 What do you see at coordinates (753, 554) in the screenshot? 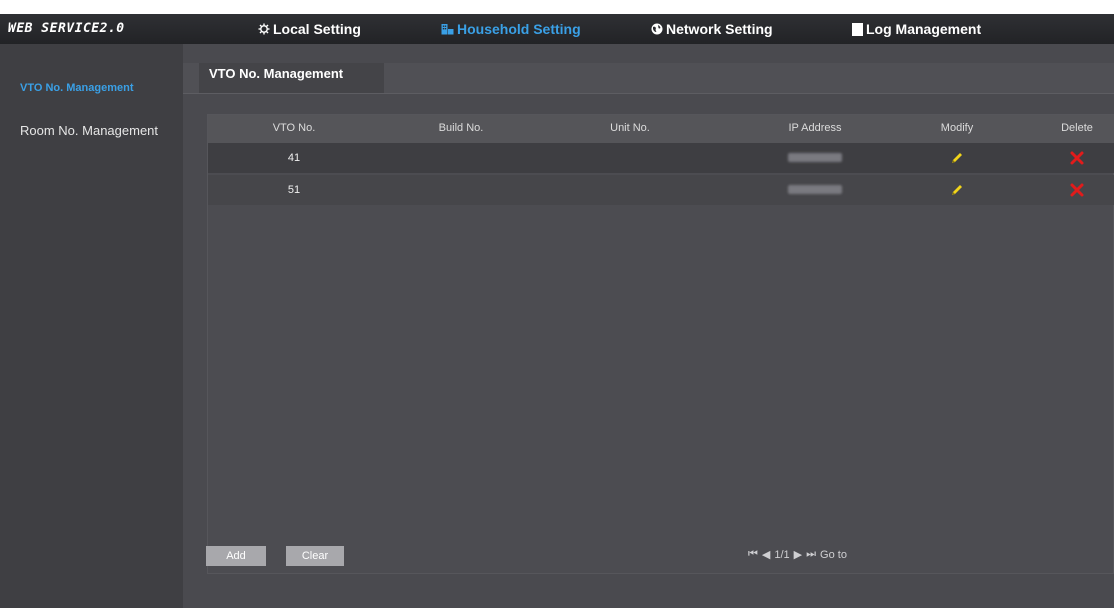
I see `first-page-icon: ⏮` at bounding box center [753, 554].